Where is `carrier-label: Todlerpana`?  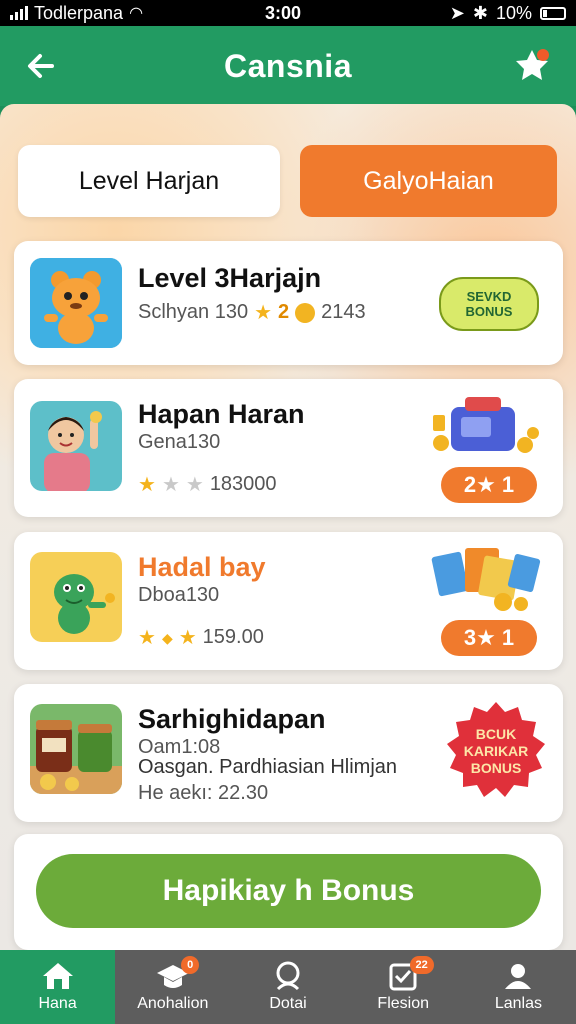 carrier-label: Todlerpana is located at coordinates (79, 12).